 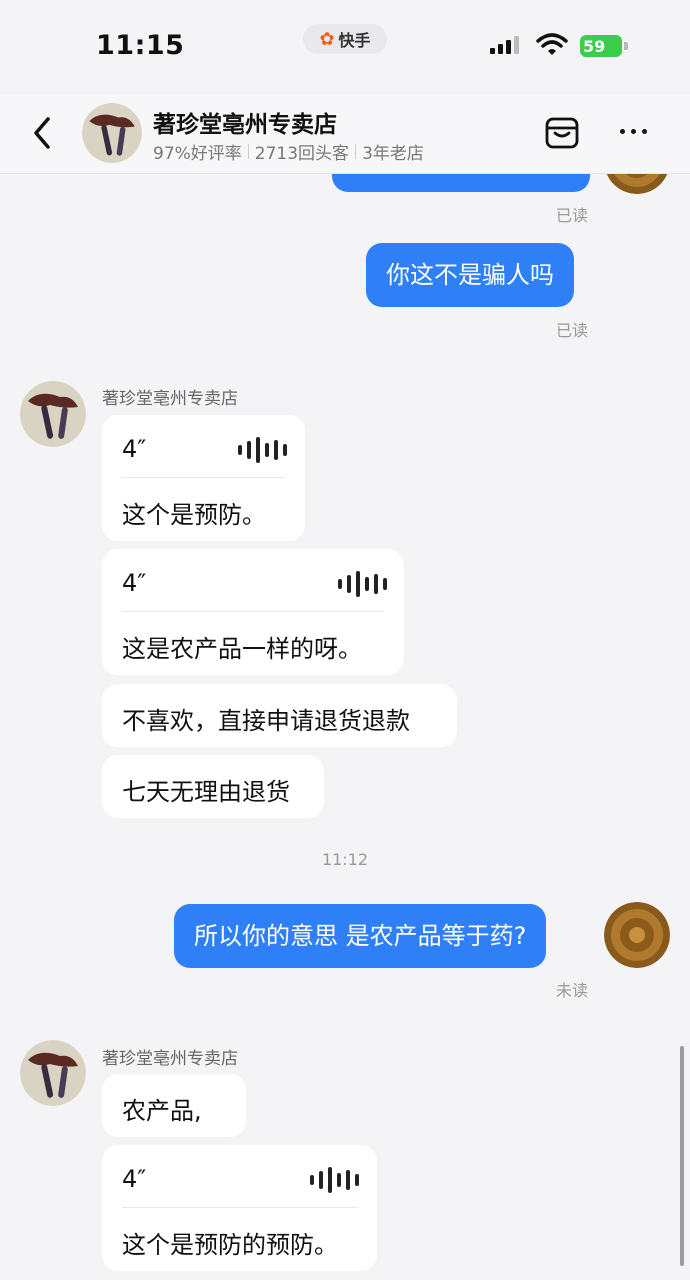 I want to click on store-age-stat: 3年老店, so click(x=393, y=154).